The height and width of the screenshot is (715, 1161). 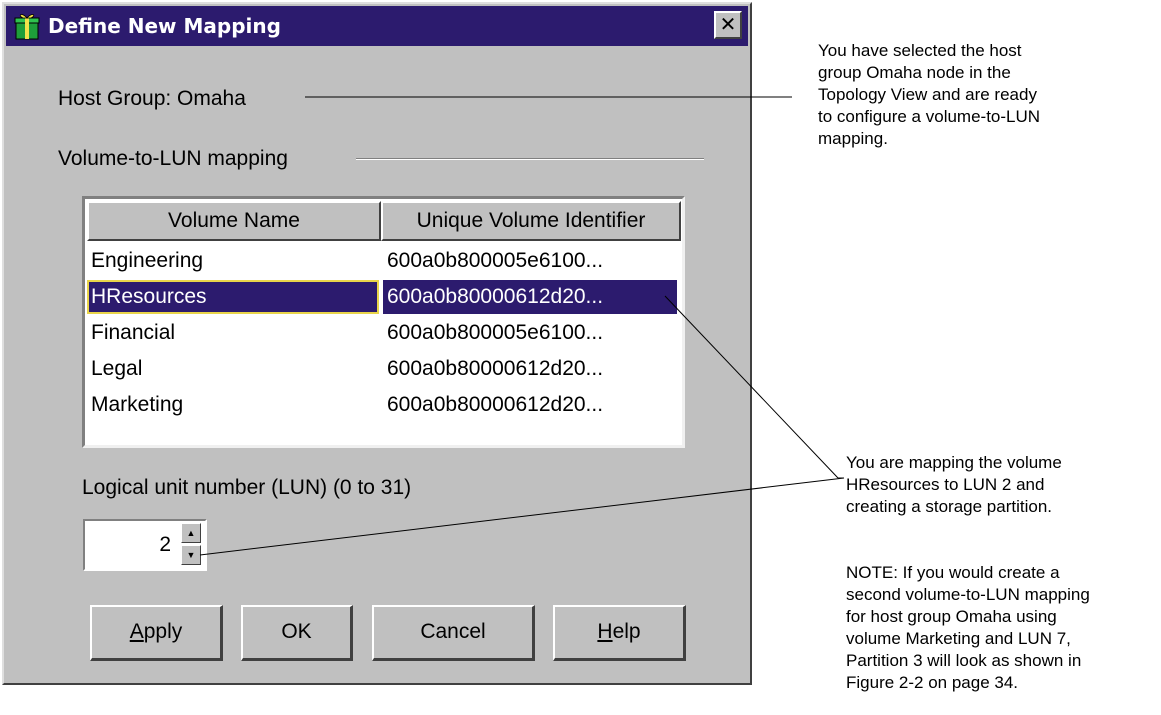 I want to click on callout-line-lun, so click(x=522, y=516).